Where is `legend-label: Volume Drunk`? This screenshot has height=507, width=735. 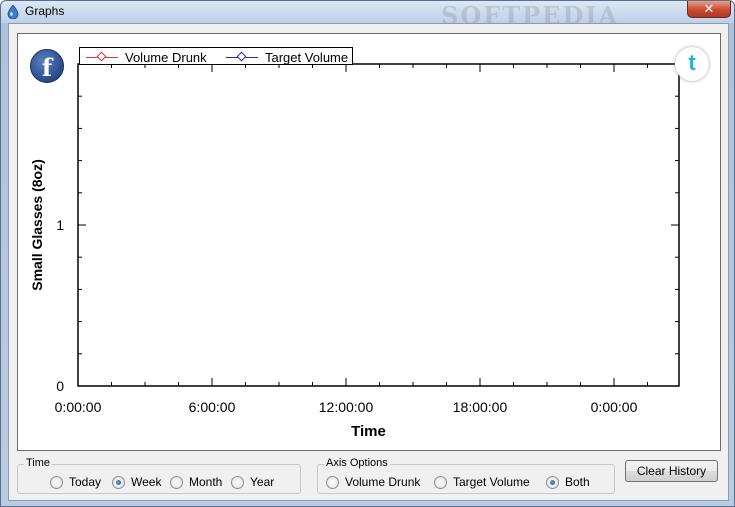 legend-label: Volume Drunk is located at coordinates (166, 57).